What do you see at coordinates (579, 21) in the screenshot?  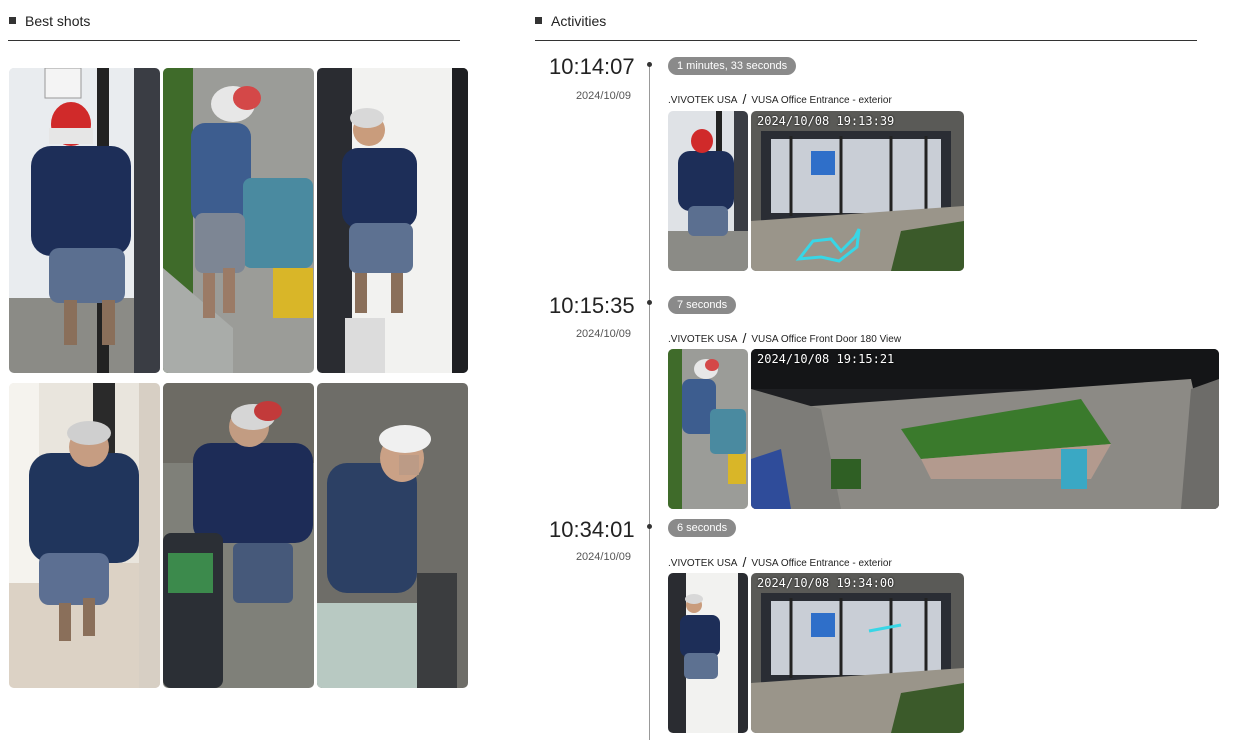 I see `activities-title: Activities` at bounding box center [579, 21].